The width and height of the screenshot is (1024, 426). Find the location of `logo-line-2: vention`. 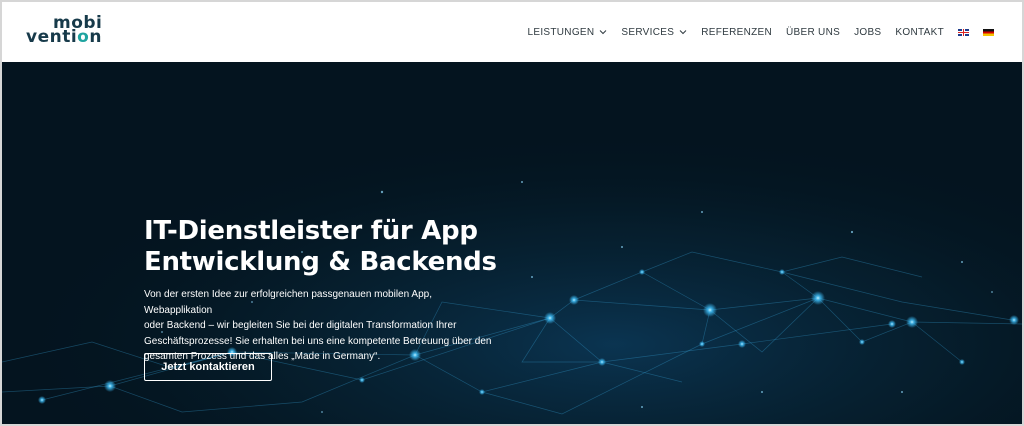

logo-line-2: vention is located at coordinates (64, 37).